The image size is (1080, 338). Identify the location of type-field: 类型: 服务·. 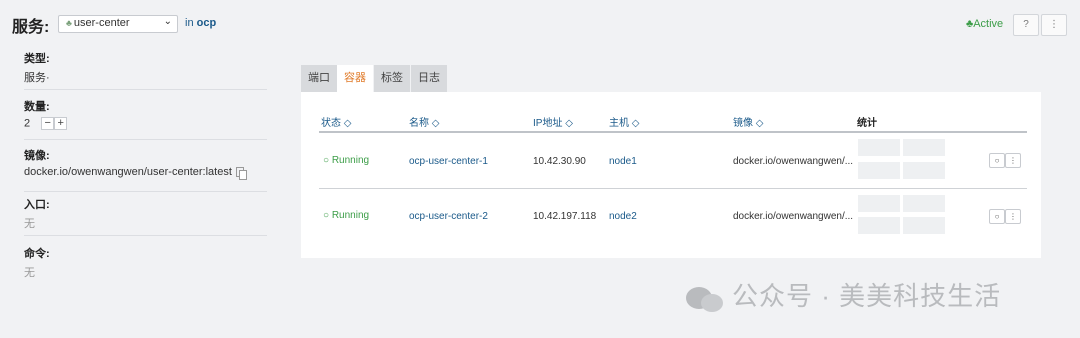
(145, 70).